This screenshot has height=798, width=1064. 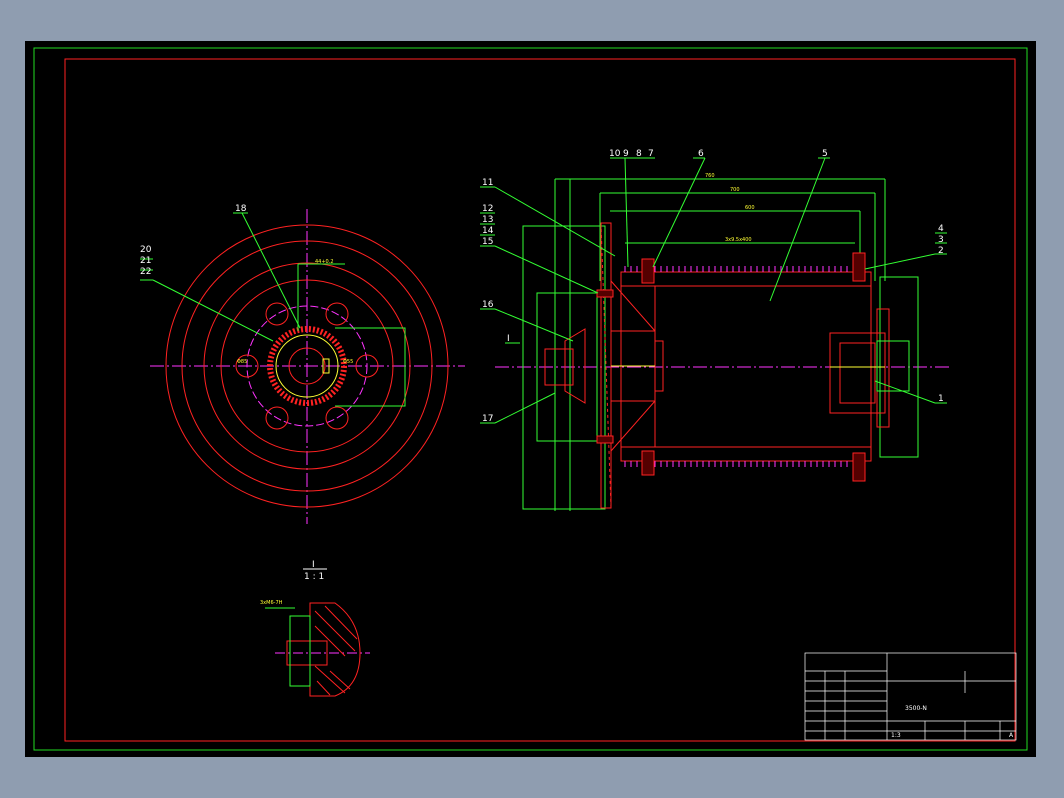 What do you see at coordinates (910, 696) in the screenshot?
I see `title-block` at bounding box center [910, 696].